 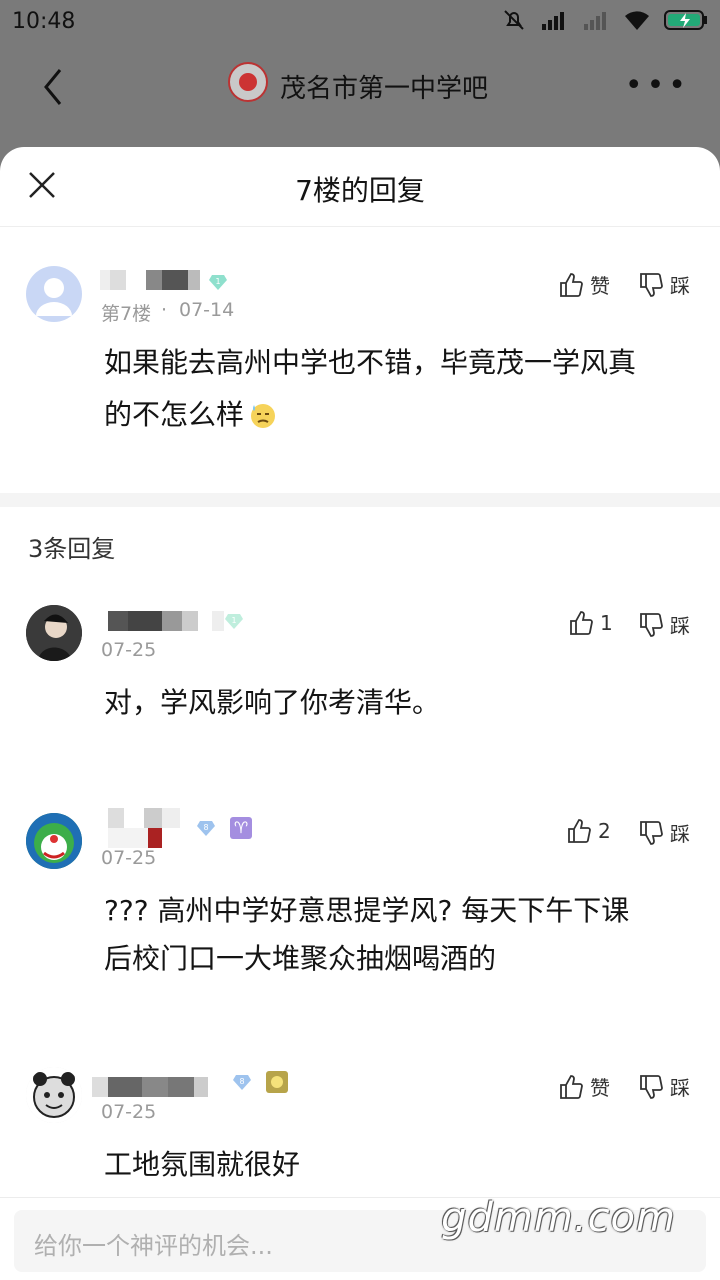 What do you see at coordinates (657, 85) in the screenshot?
I see `more-options-button: •••` at bounding box center [657, 85].